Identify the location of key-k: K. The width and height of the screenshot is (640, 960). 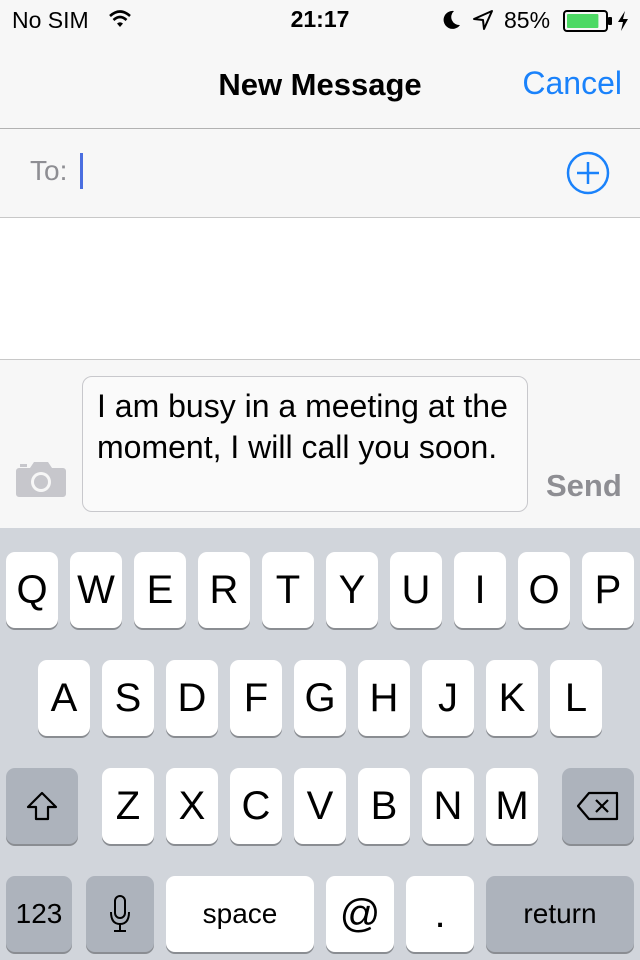
(512, 698).